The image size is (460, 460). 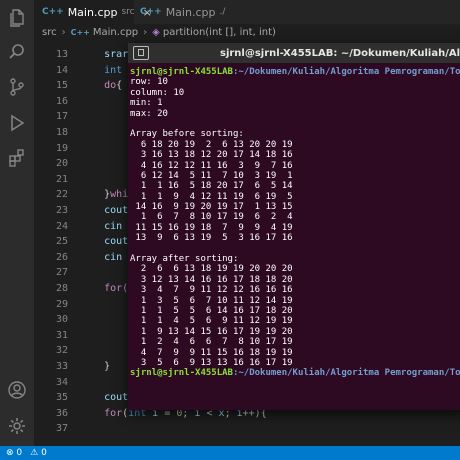 I want to click on terminal-line: 3 12 13 14 16 16 17 18 18 20, so click(x=211, y=279).